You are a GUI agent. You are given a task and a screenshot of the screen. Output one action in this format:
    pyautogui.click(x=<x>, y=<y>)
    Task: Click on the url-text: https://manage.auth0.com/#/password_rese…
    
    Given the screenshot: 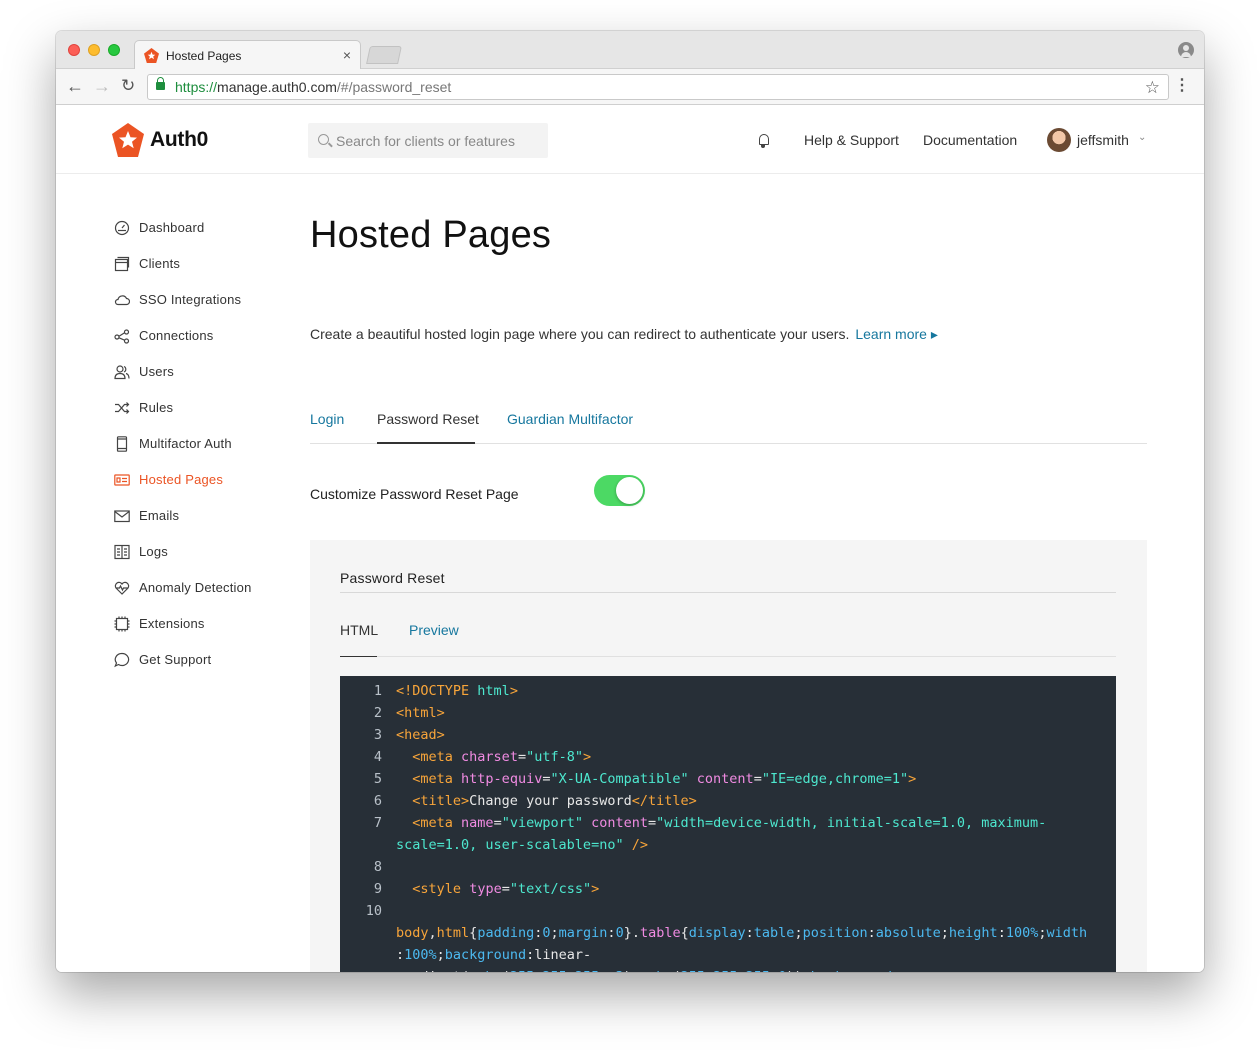 What is the action you would take?
    pyautogui.click(x=313, y=87)
    